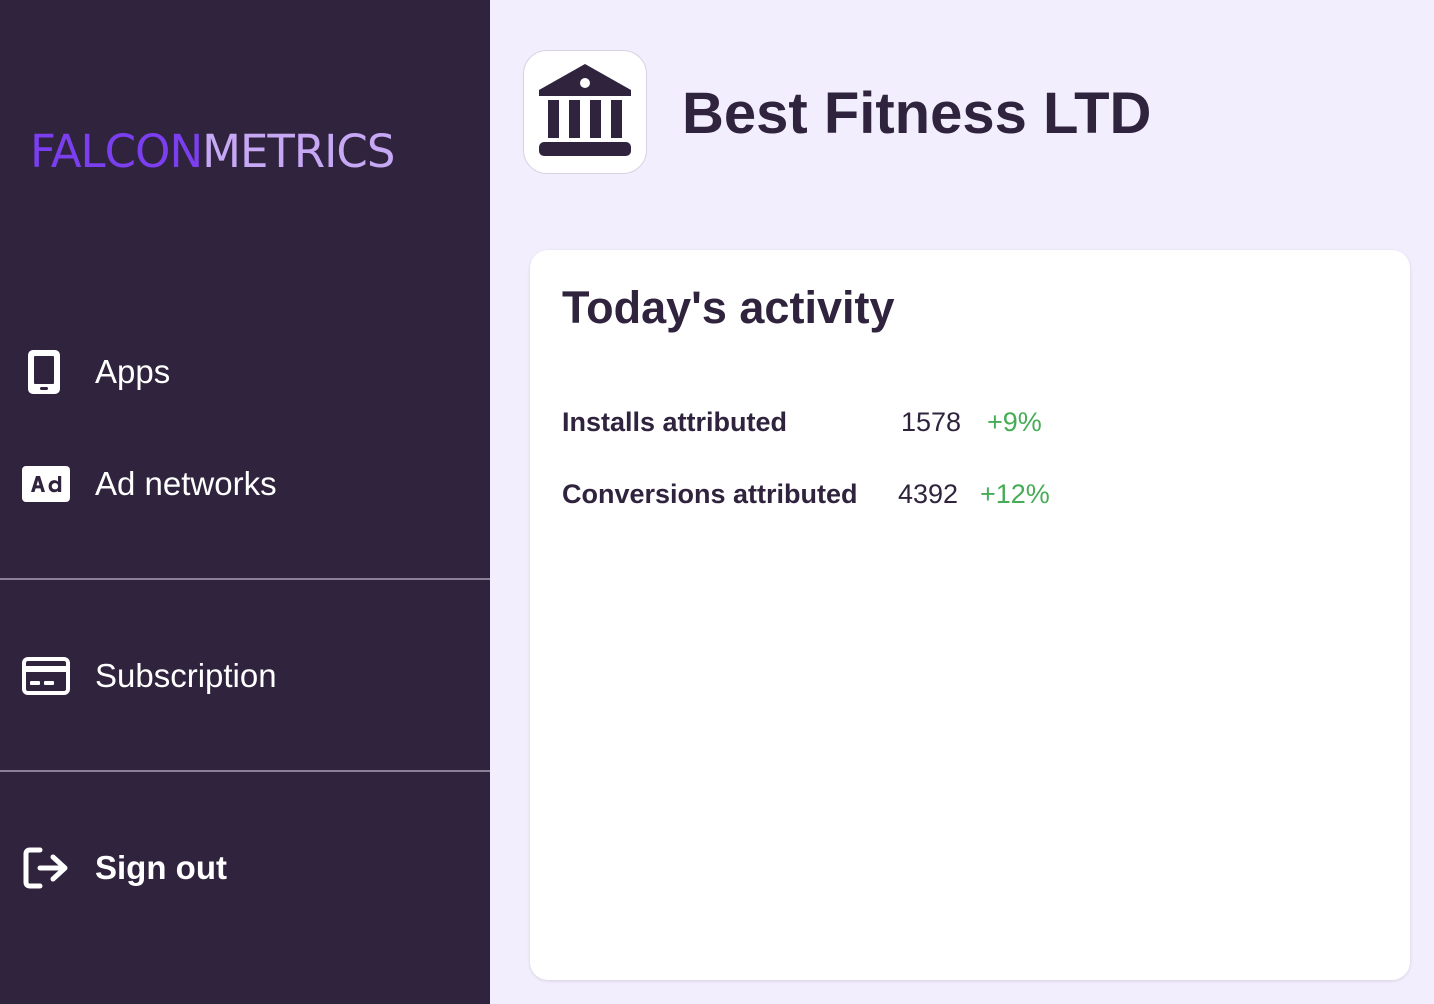  I want to click on sidebar-item-label: Apps, so click(133, 371).